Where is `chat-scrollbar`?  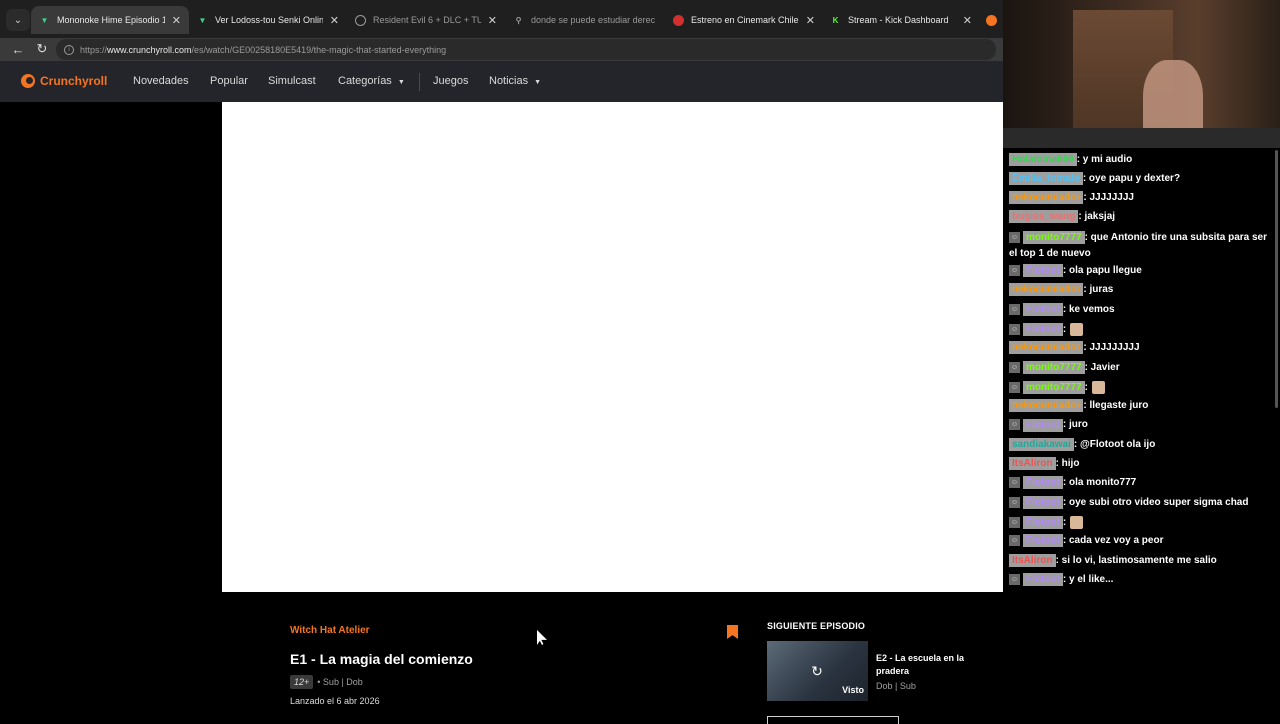
chat-scrollbar is located at coordinates (1276, 279).